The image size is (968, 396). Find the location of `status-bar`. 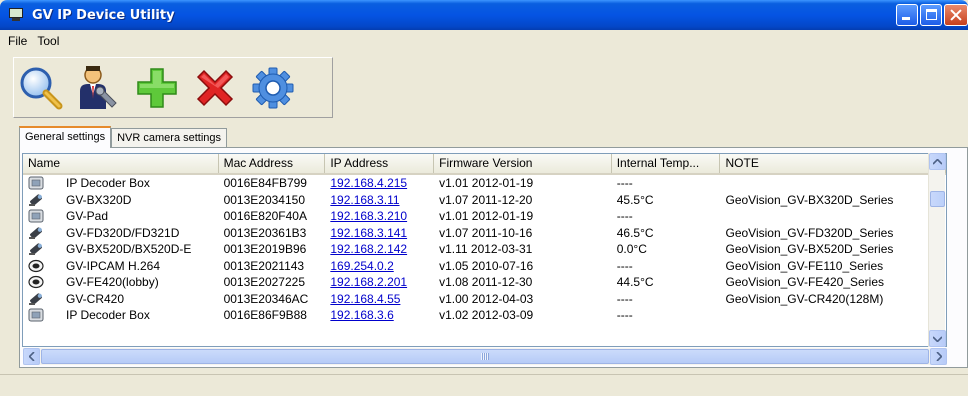

status-bar is located at coordinates (484, 385).